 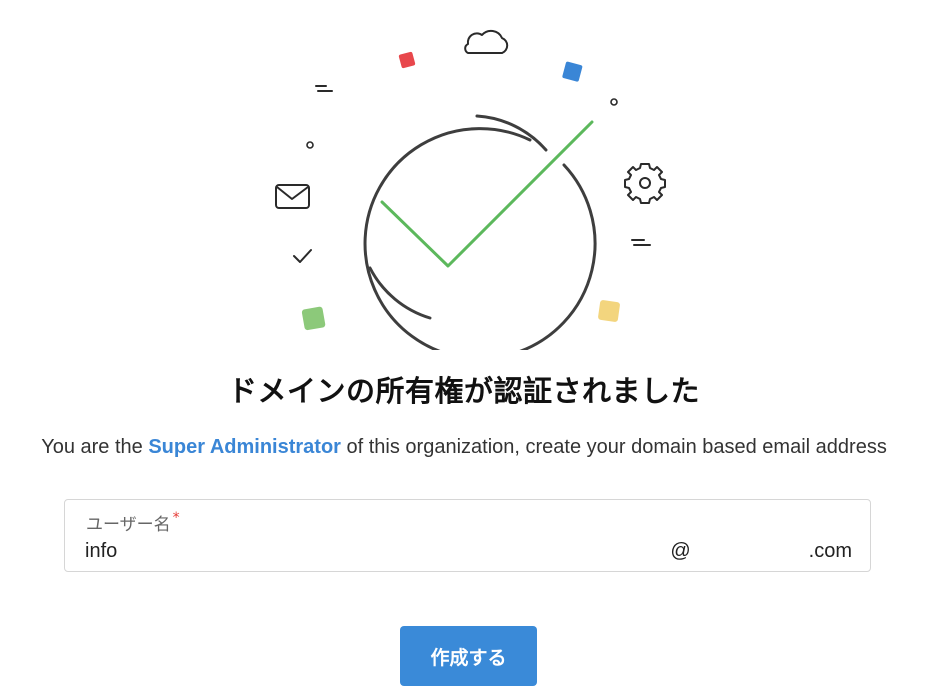 What do you see at coordinates (244, 447) in the screenshot?
I see `super-administrator-role: Super Administrator` at bounding box center [244, 447].